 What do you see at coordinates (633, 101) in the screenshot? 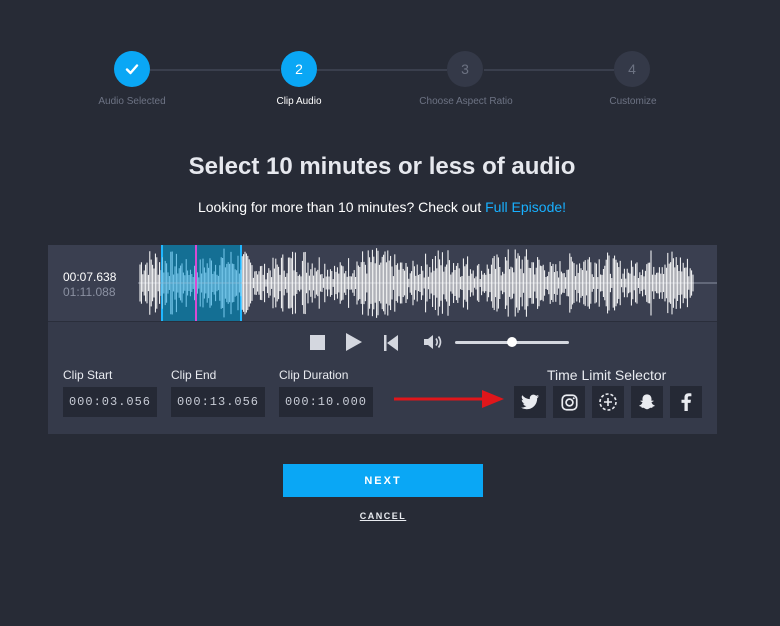
I see `step-4-label: Customize` at bounding box center [633, 101].